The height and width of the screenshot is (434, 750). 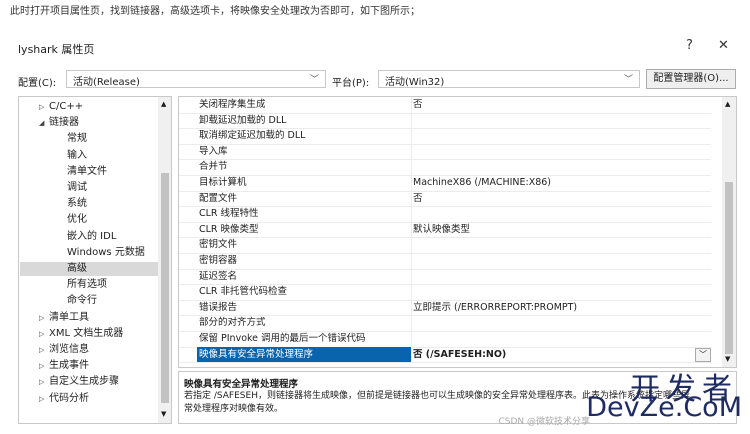 I want to click on tree-item-label: 常规, so click(x=77, y=139).